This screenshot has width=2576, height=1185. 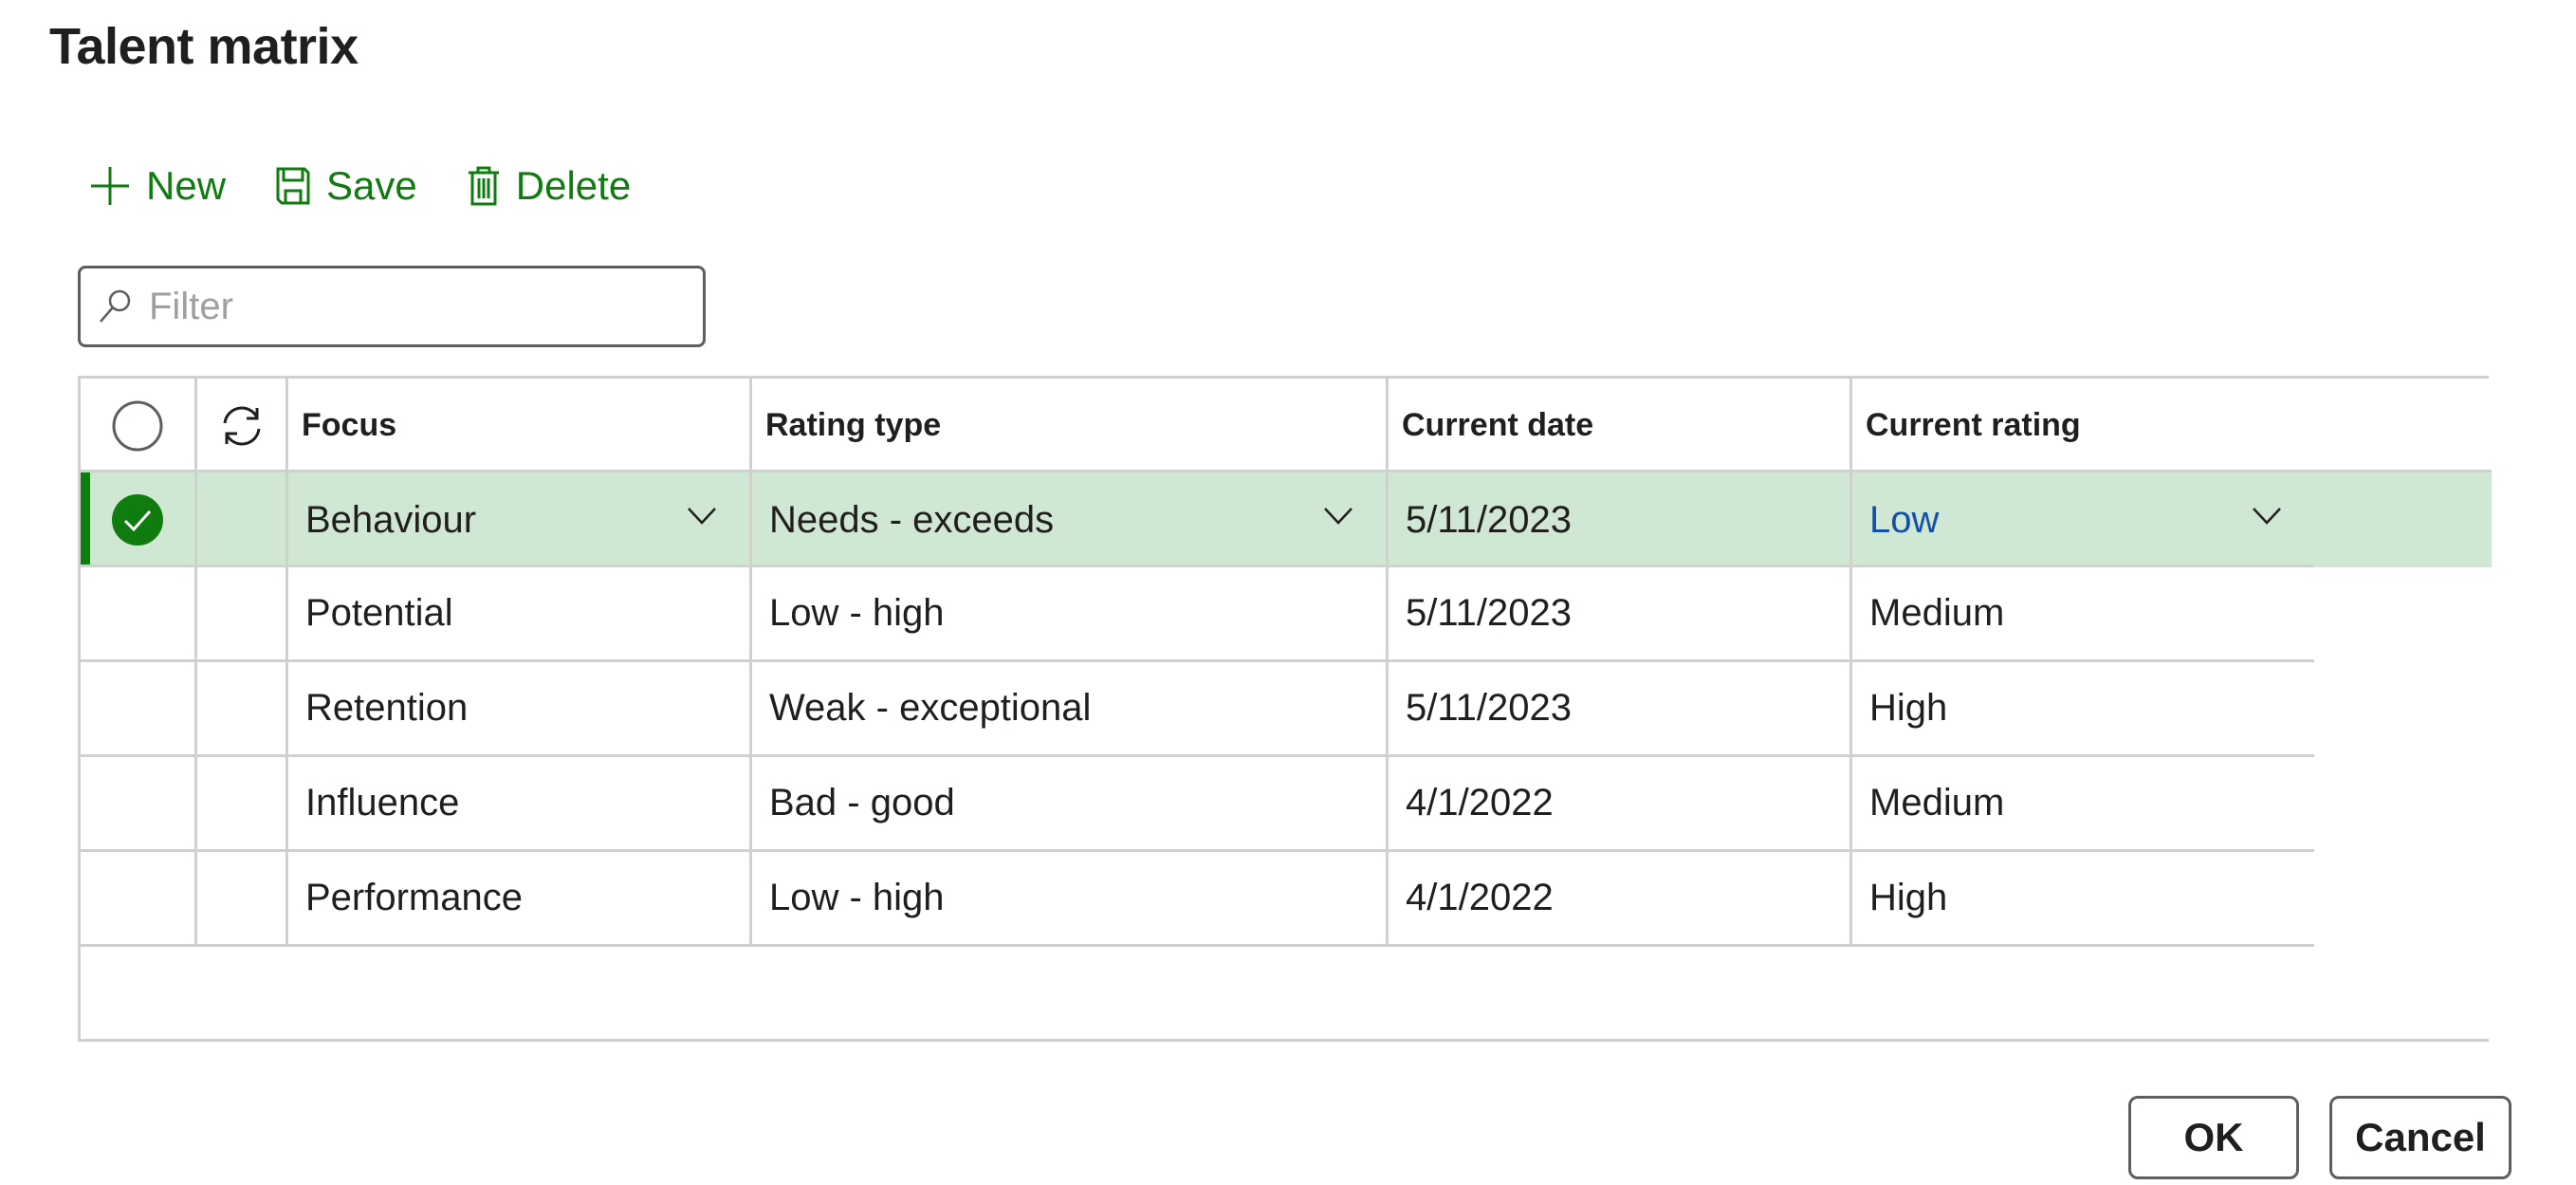 I want to click on checkmark-circle-icon, so click(x=137, y=520).